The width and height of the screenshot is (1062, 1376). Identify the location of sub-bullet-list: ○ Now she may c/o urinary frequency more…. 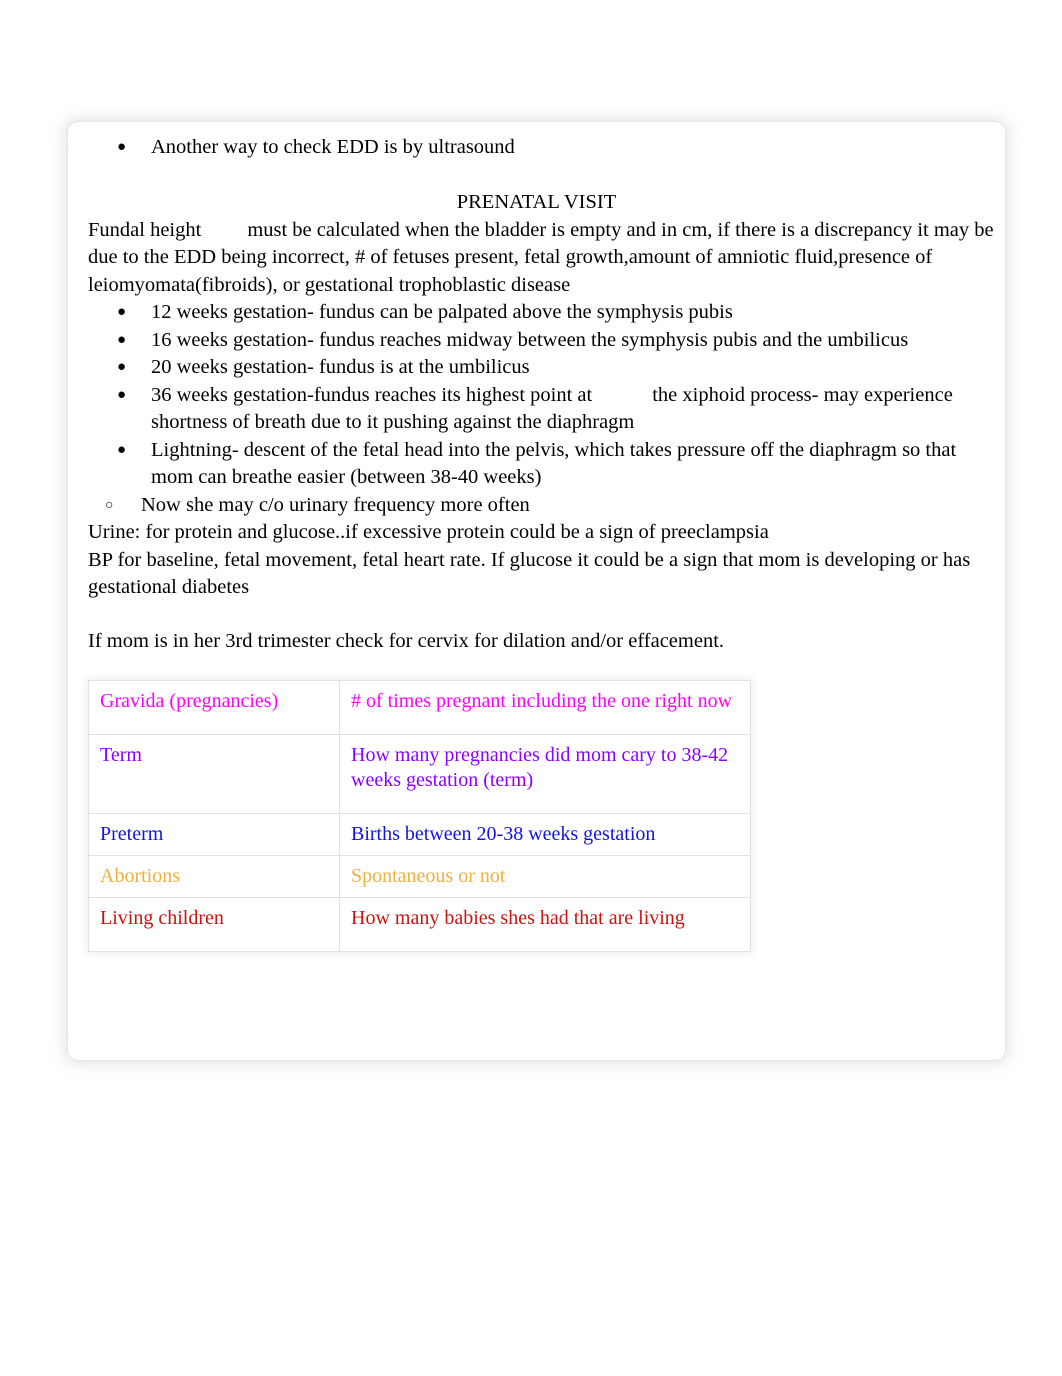
(536, 506).